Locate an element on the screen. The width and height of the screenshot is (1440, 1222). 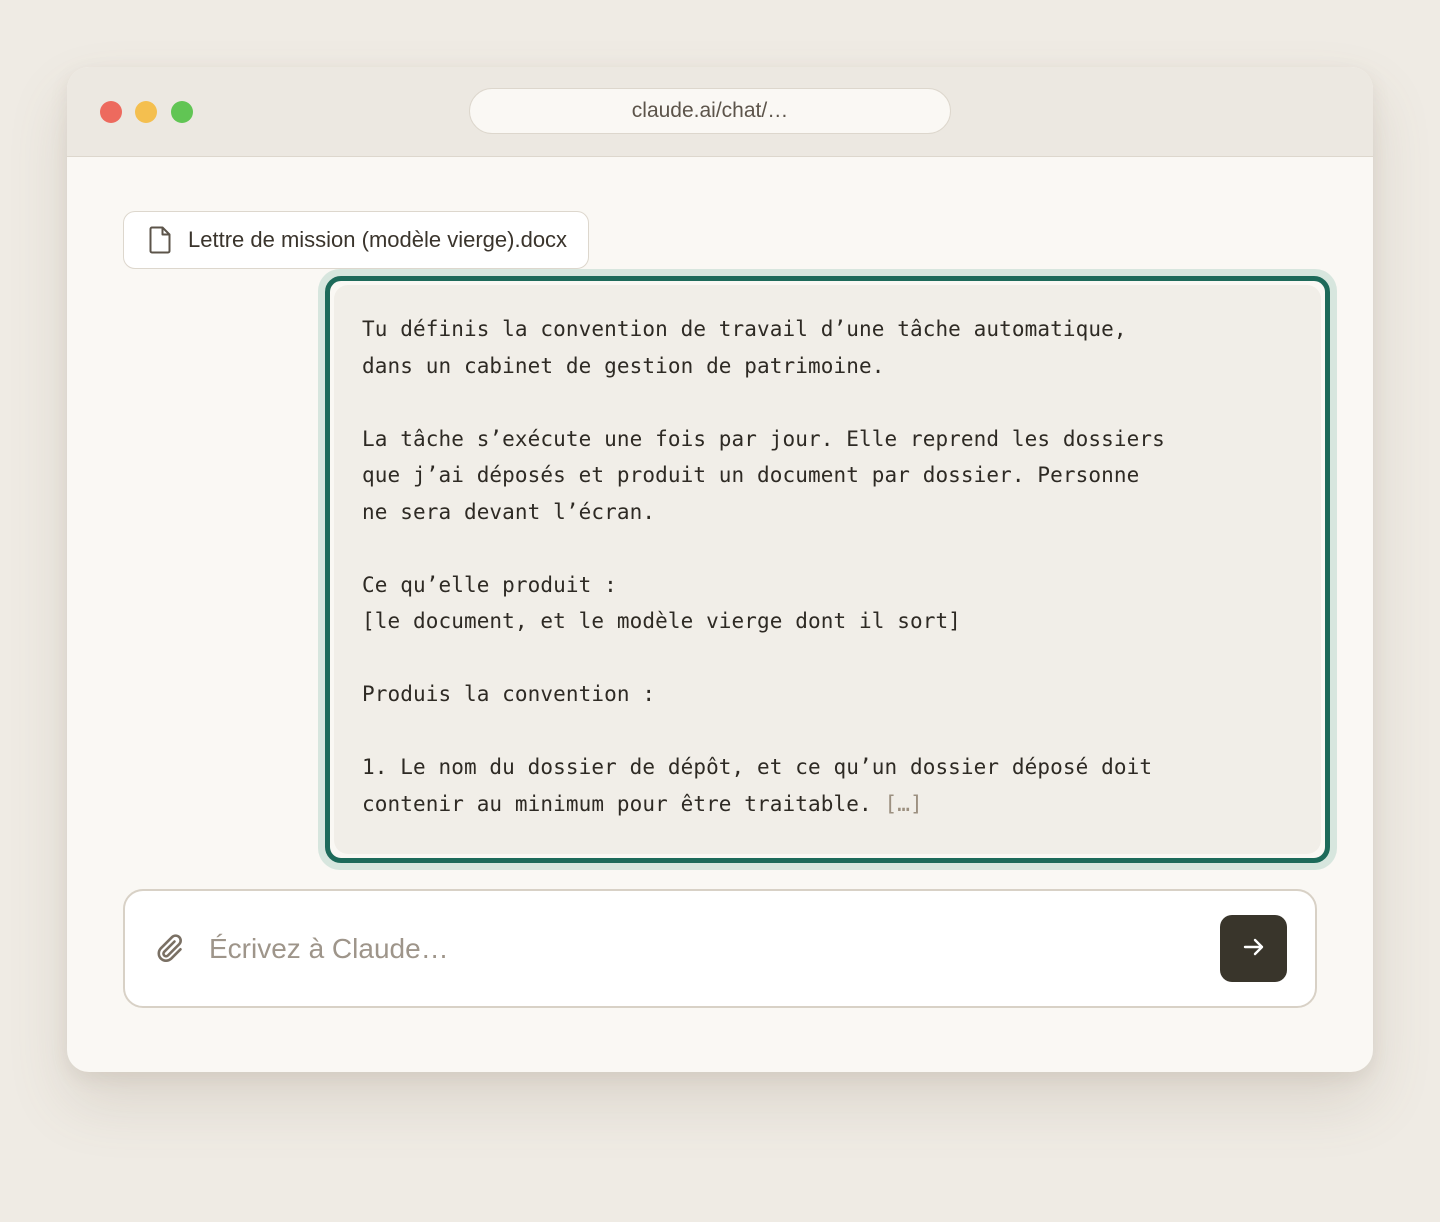
attachment-chip: Lettre de mission (modèle vierge).docx is located at coordinates (356, 240).